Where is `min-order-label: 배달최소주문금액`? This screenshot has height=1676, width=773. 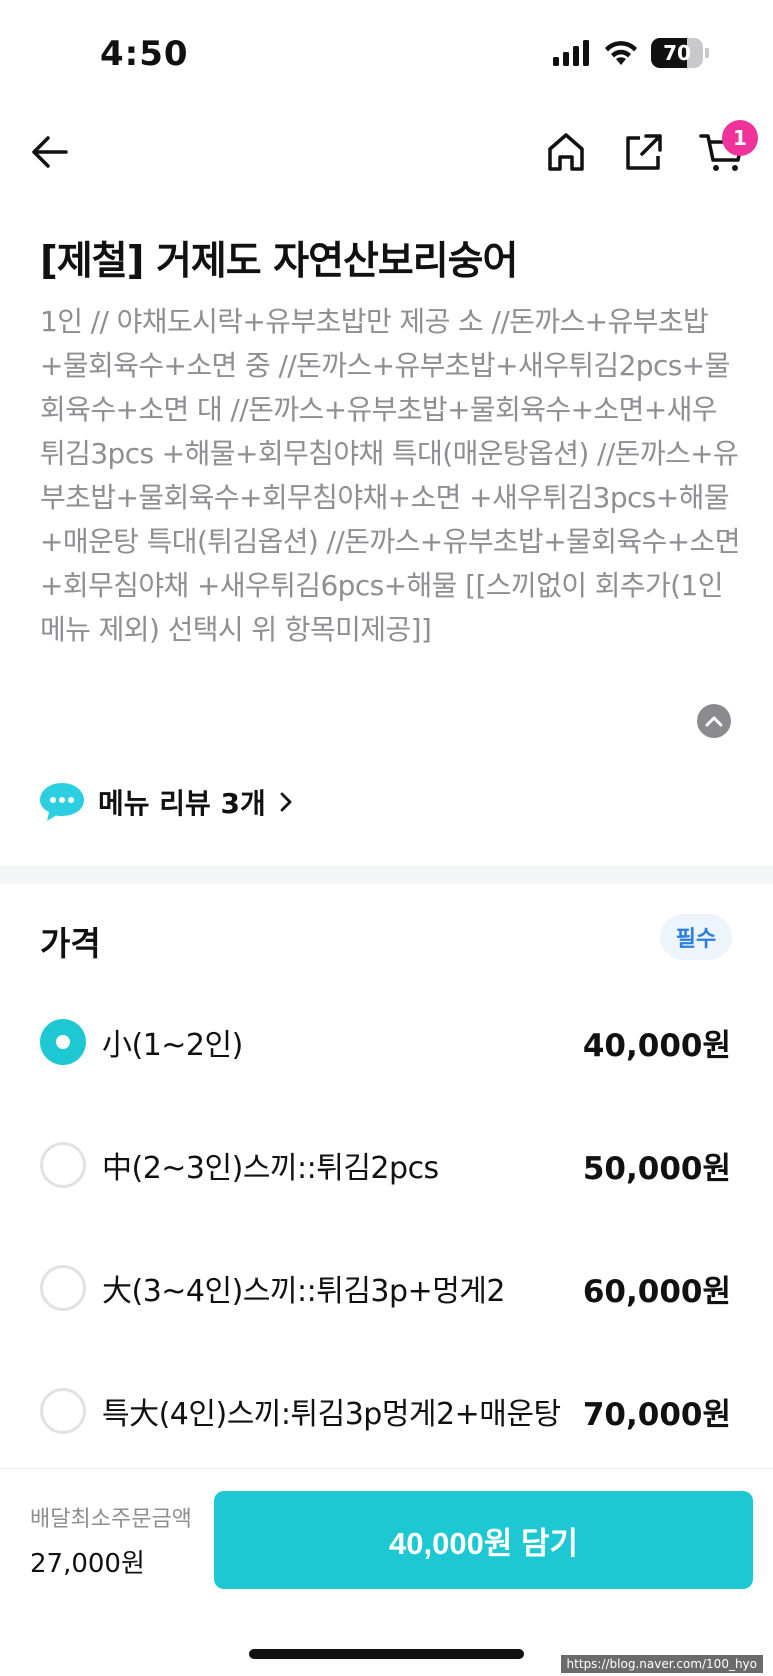 min-order-label: 배달최소주문금액 is located at coordinates (111, 1519).